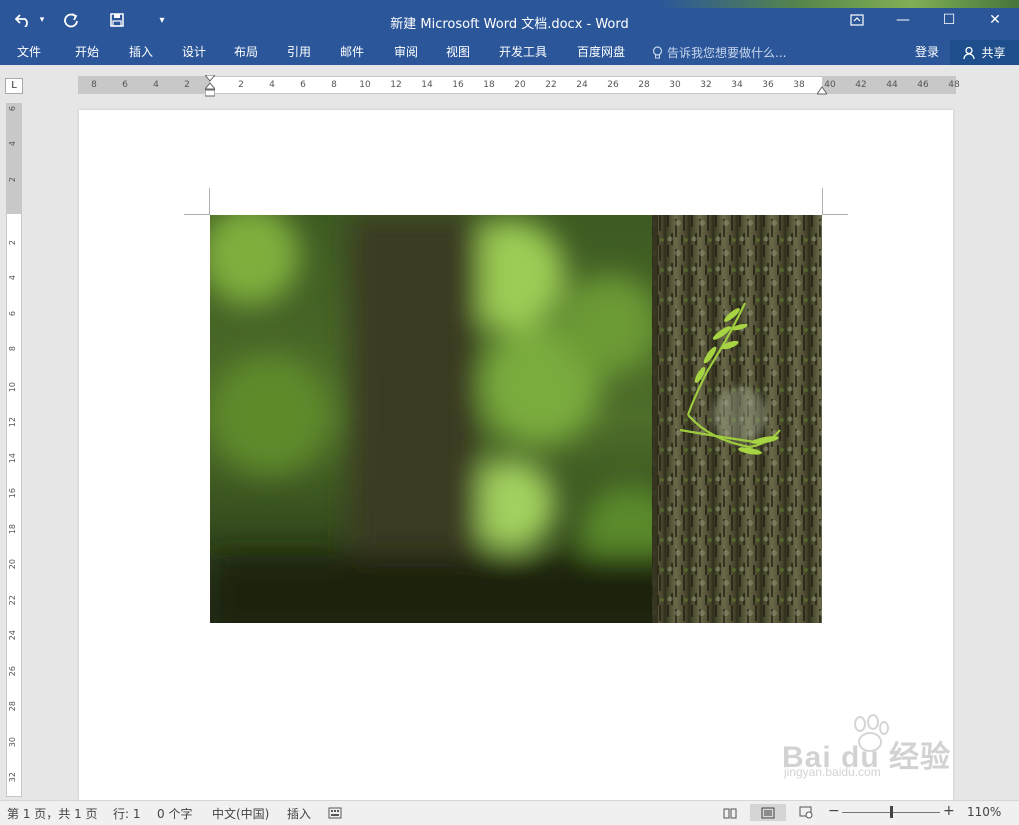 This screenshot has height=825, width=1019. What do you see at coordinates (127, 813) in the screenshot?
I see `line-number: 行: 1` at bounding box center [127, 813].